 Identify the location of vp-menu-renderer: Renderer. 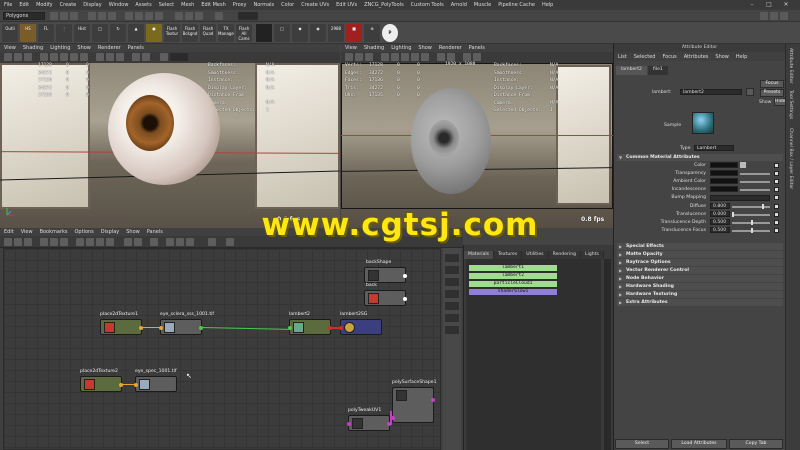
(109, 48).